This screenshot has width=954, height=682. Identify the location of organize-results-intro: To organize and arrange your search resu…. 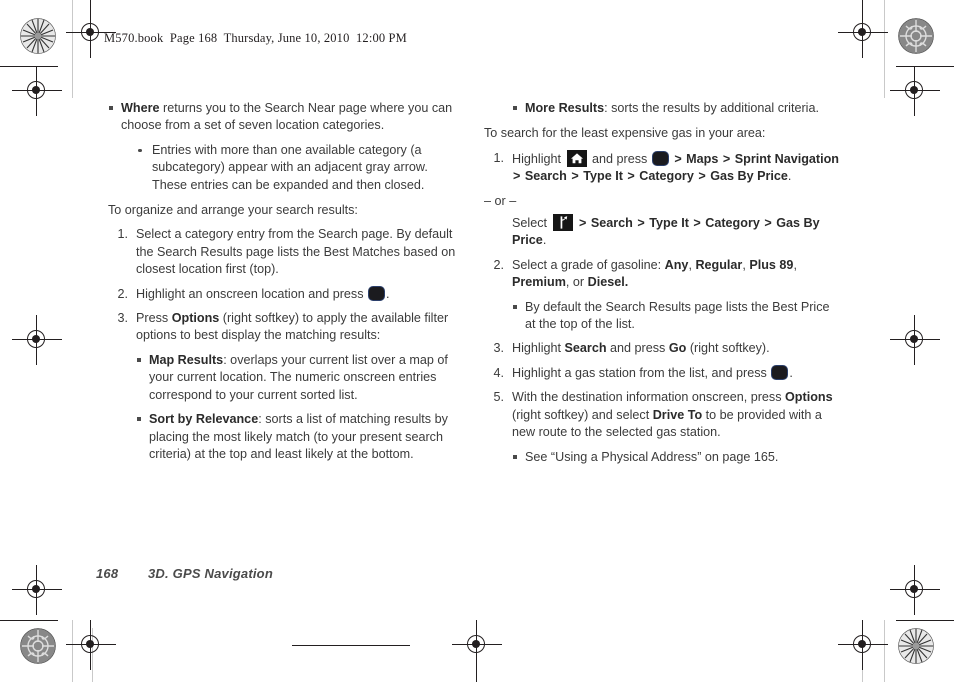
(286, 210).